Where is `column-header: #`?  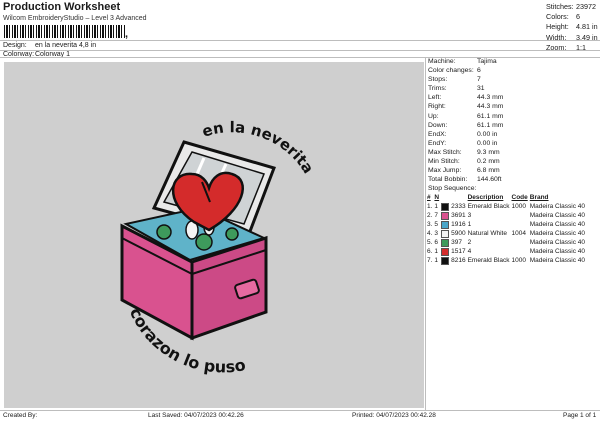 column-header: # is located at coordinates (429, 197).